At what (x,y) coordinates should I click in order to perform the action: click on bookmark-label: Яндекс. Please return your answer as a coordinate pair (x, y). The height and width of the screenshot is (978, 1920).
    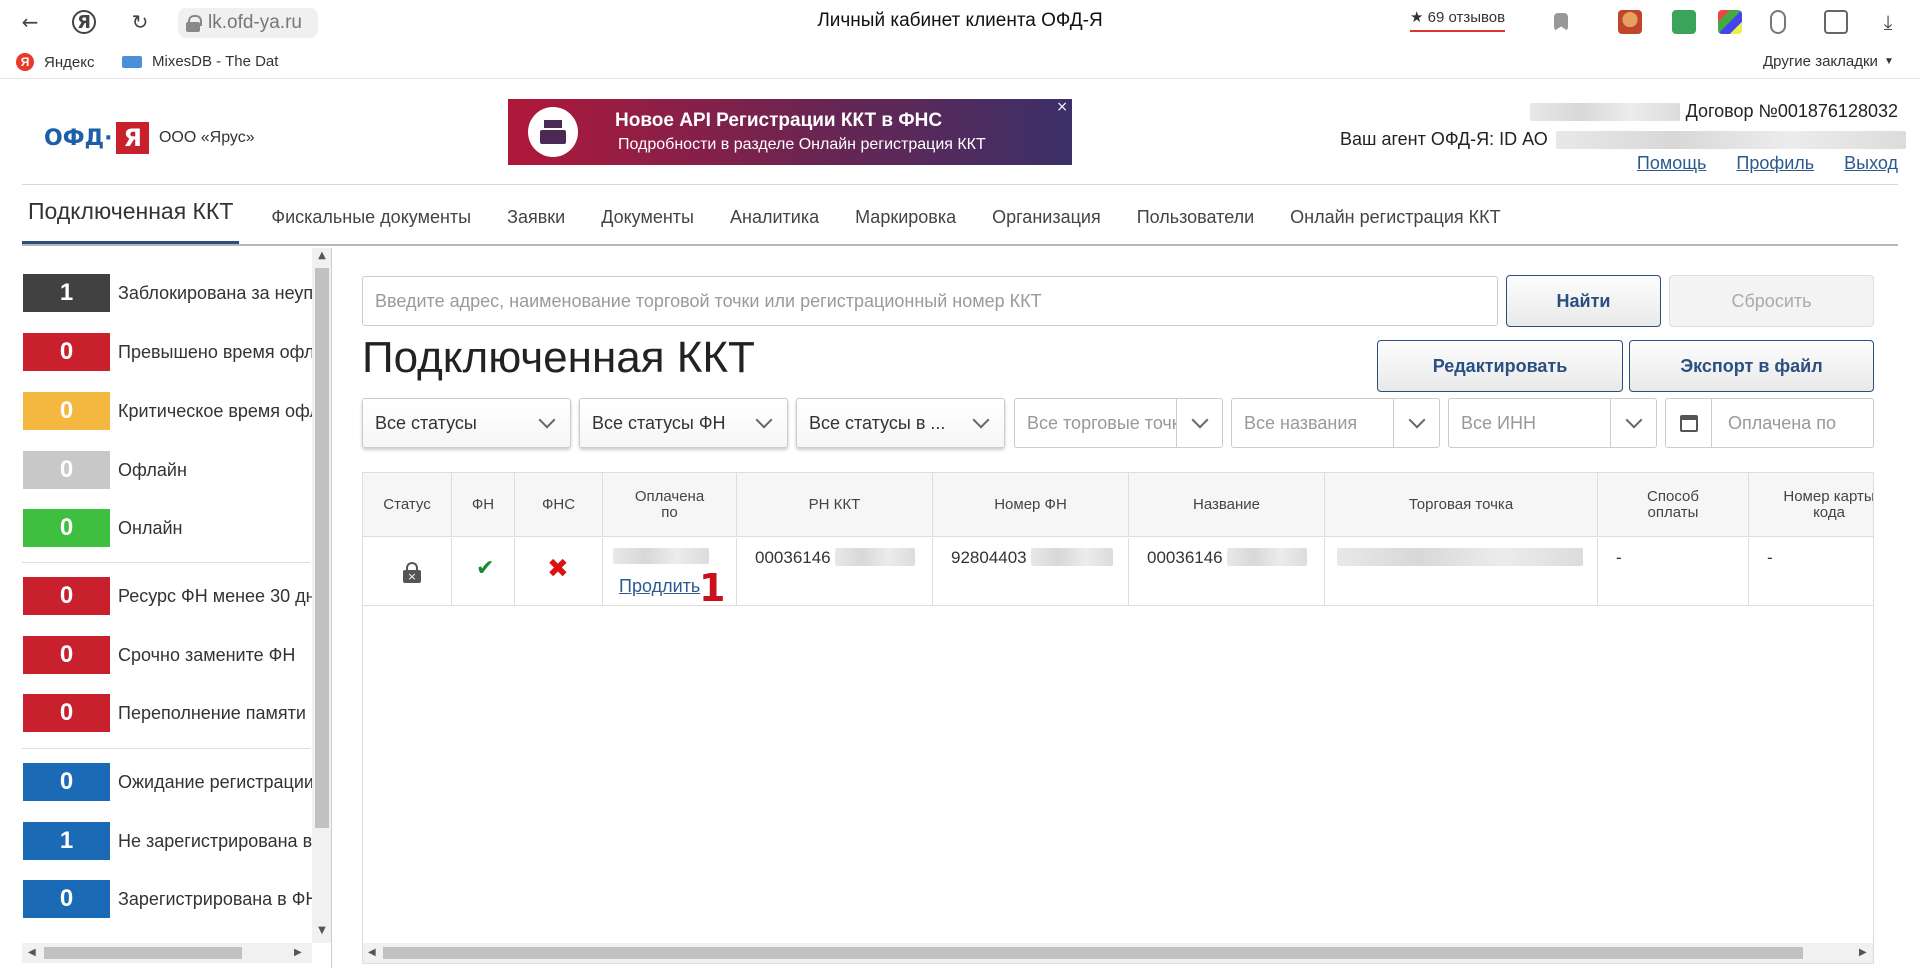
    Looking at the image, I should click on (69, 62).